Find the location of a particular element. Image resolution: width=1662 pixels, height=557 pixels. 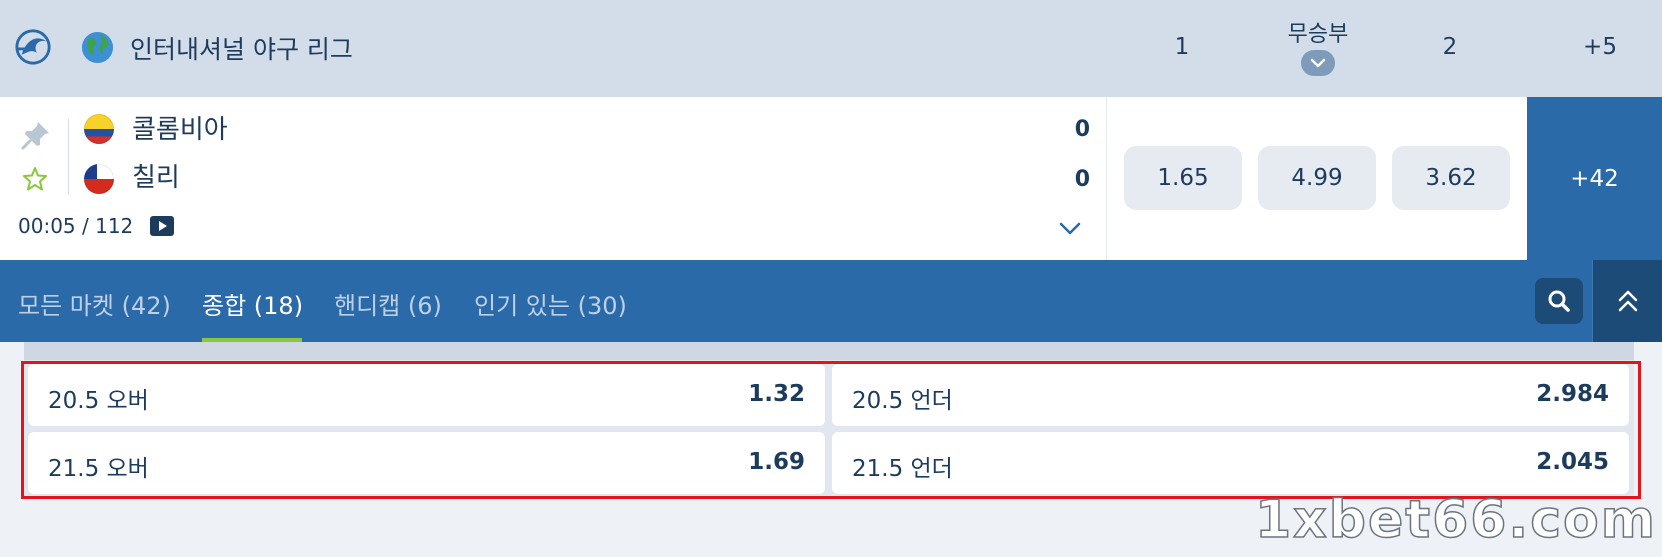

watermark: 1xbet66.com is located at coordinates (1455, 520).